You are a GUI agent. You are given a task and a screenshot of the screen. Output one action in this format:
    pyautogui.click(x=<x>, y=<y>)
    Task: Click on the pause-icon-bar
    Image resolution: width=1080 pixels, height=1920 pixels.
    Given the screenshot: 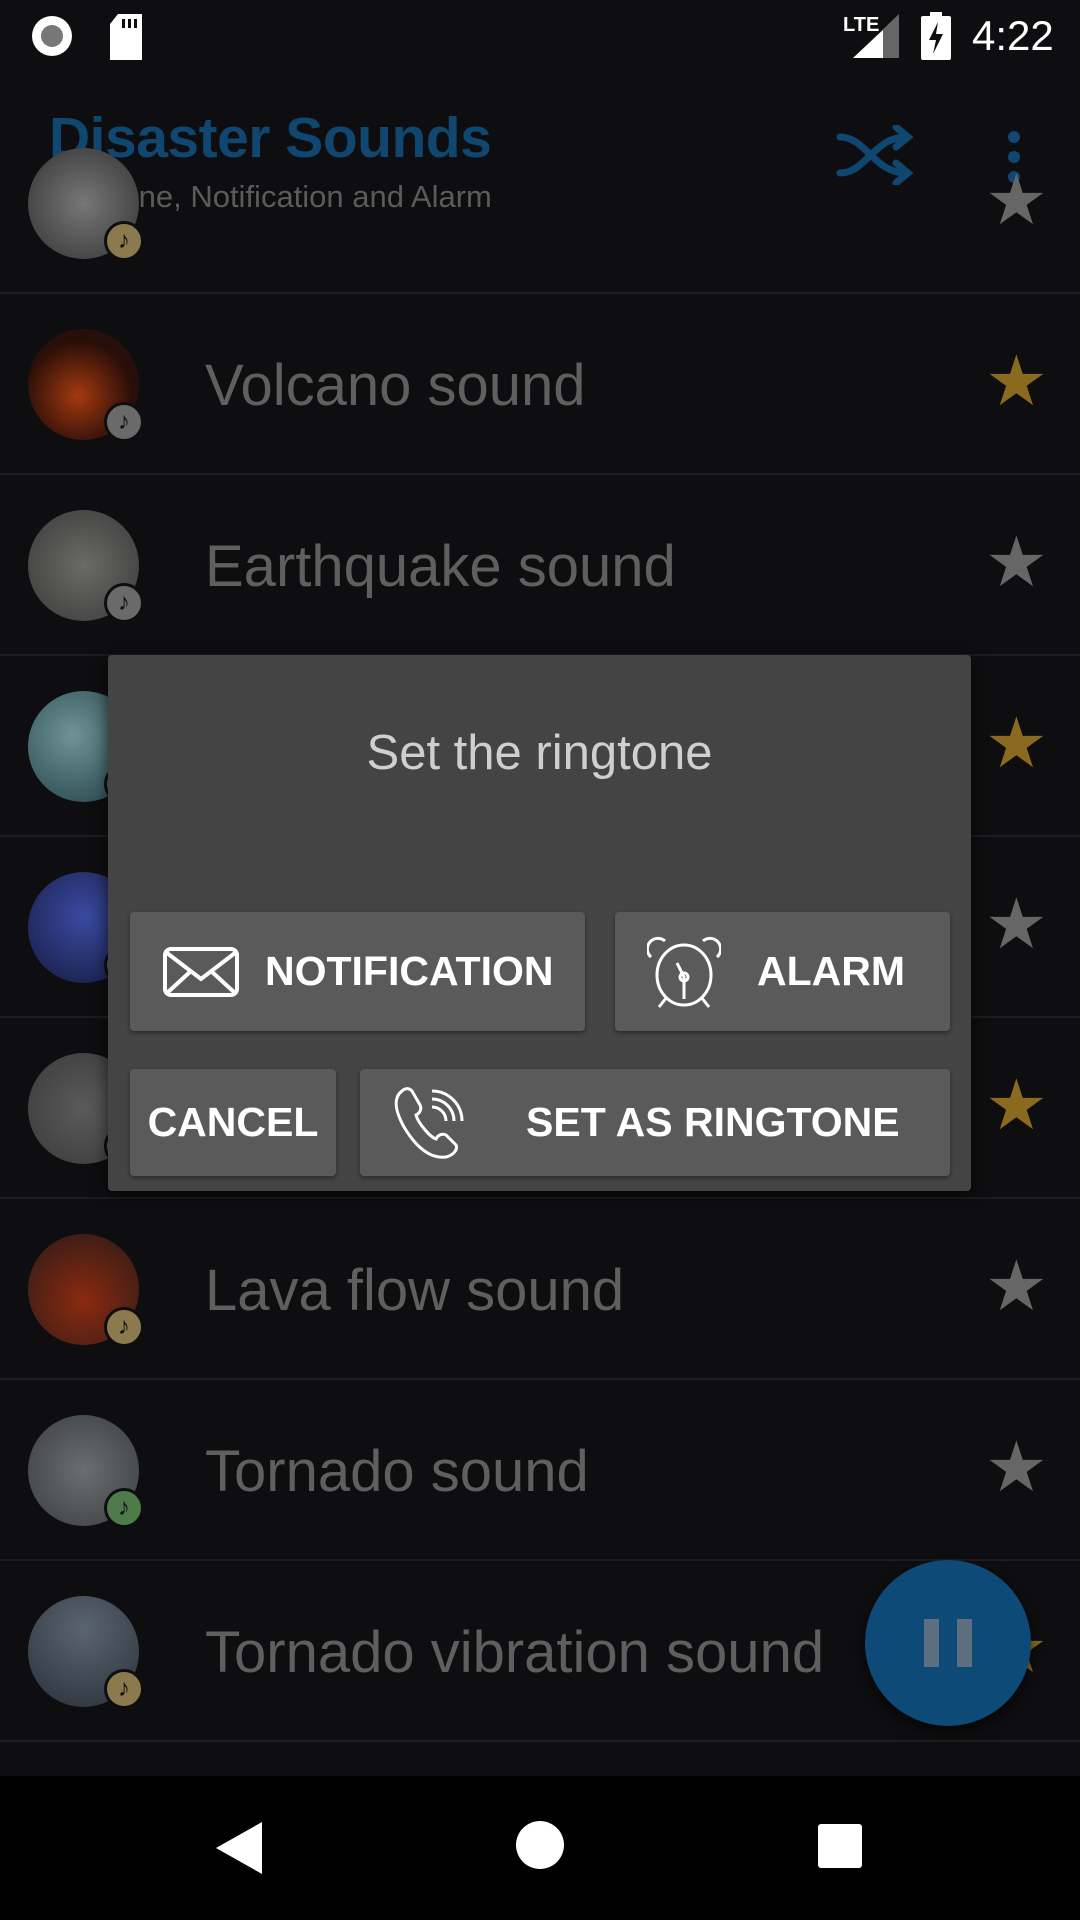 What is the action you would take?
    pyautogui.click(x=964, y=1643)
    